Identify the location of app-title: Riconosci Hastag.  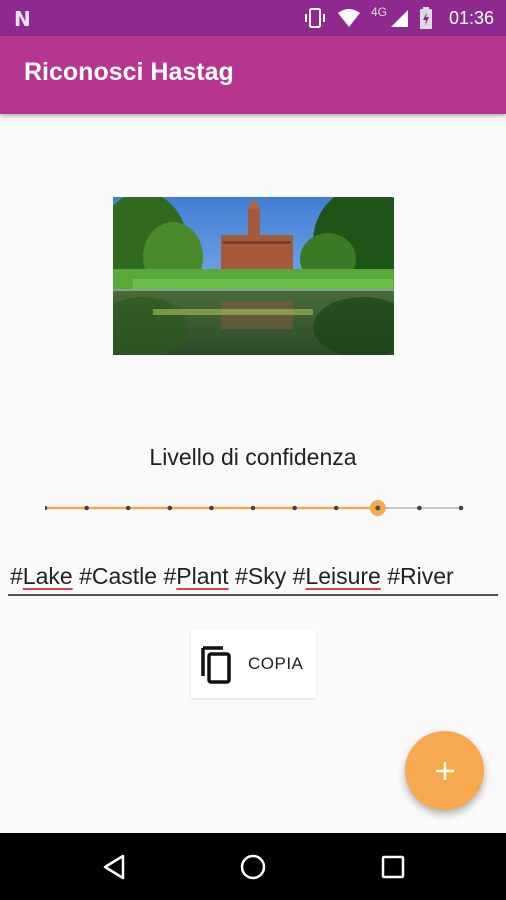
(129, 72).